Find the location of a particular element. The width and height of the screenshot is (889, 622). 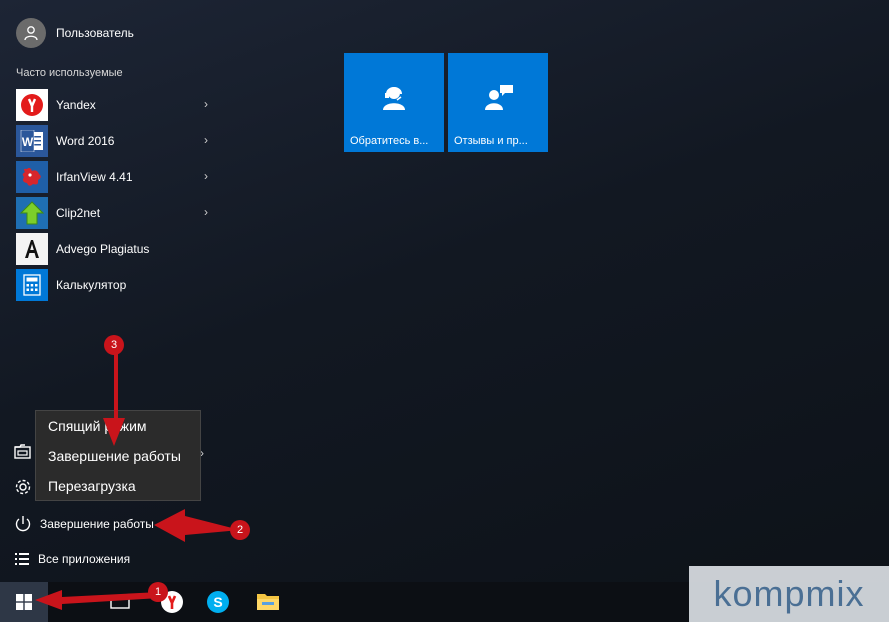

support-agent-icon is located at coordinates (394, 98).